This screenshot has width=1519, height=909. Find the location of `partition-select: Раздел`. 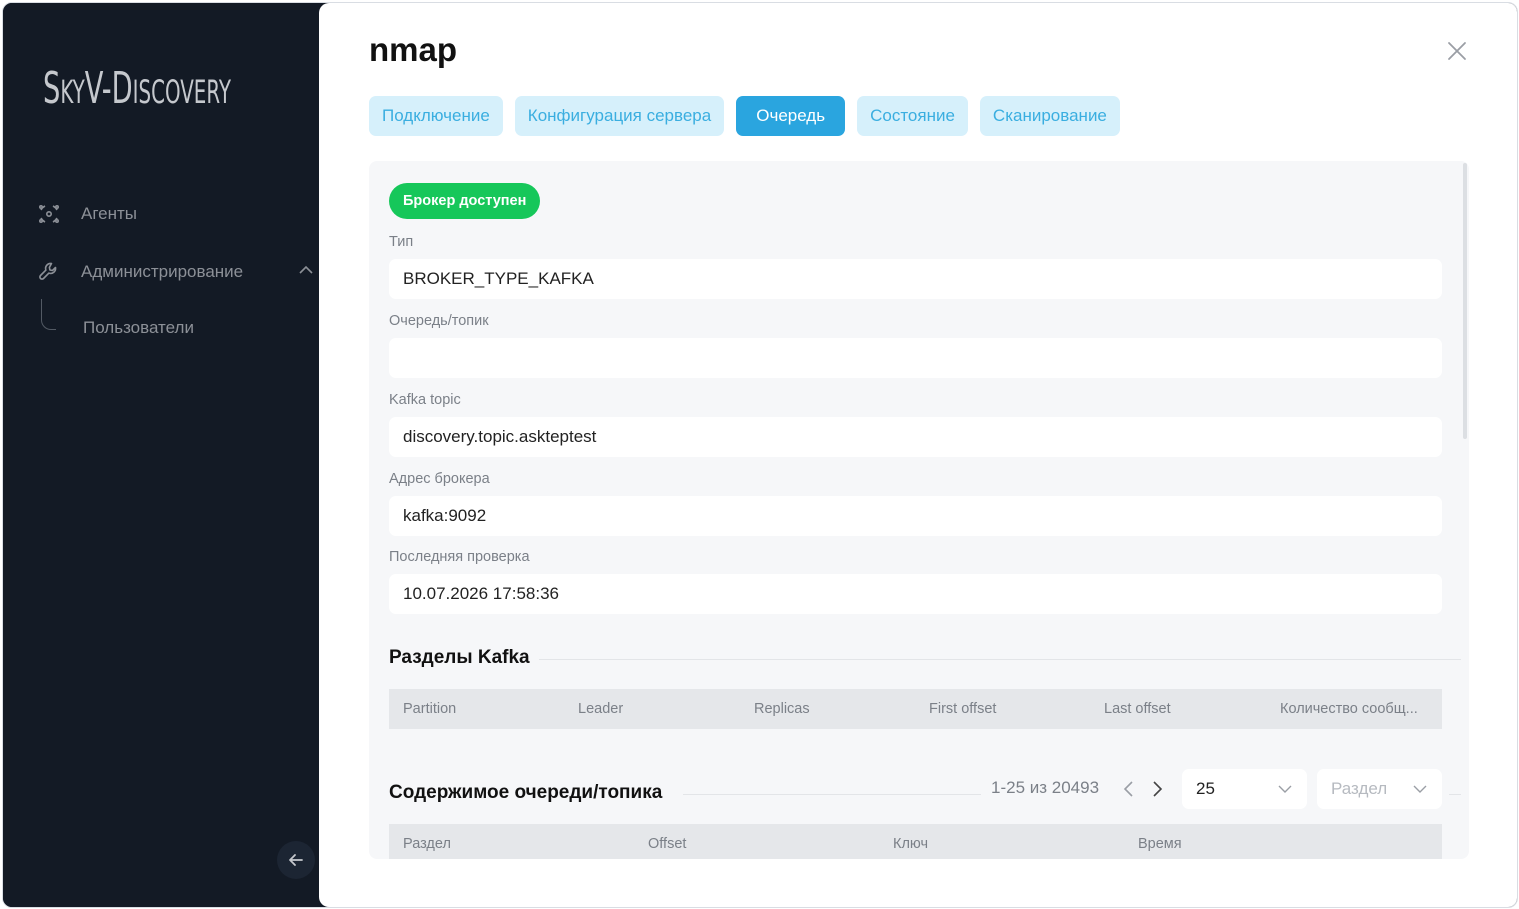

partition-select: Раздел is located at coordinates (1379, 789).